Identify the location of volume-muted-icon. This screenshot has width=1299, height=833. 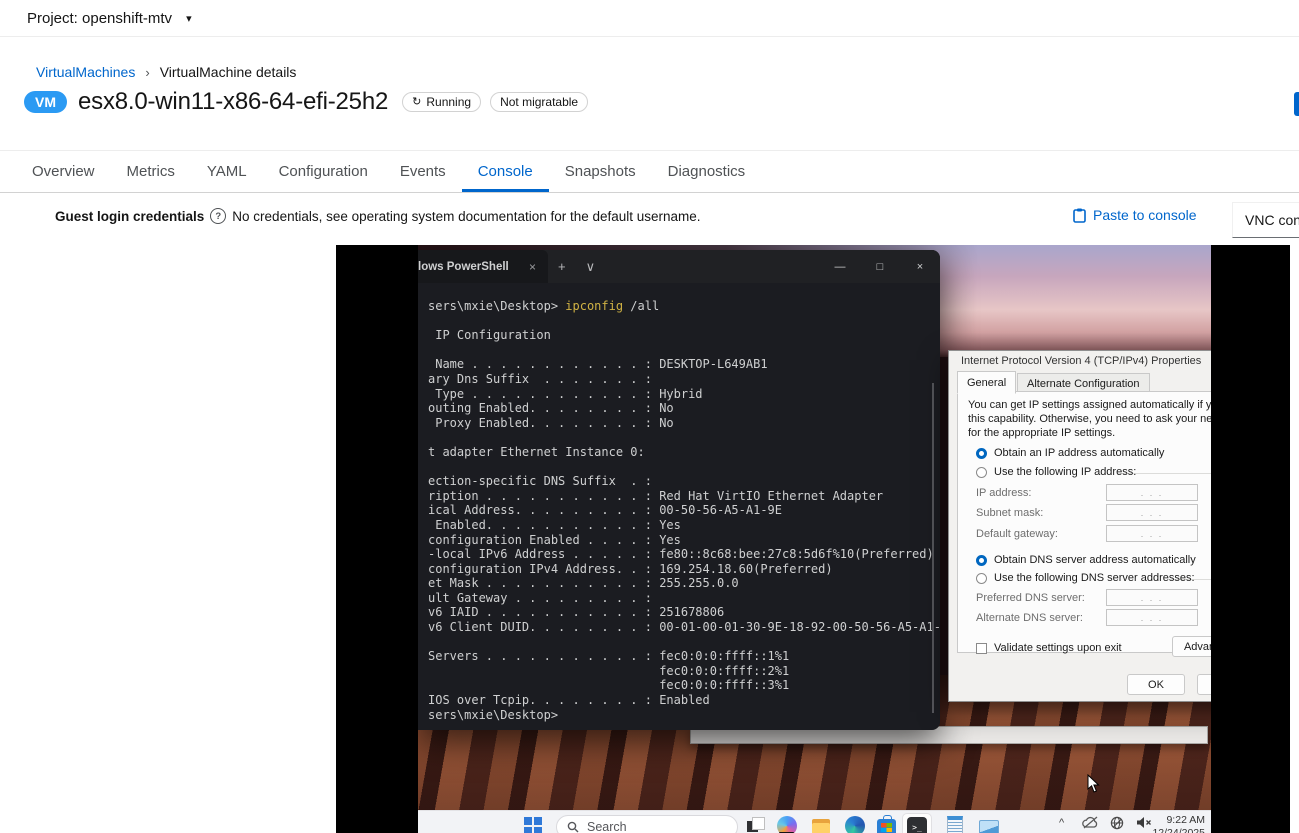
(1144, 824).